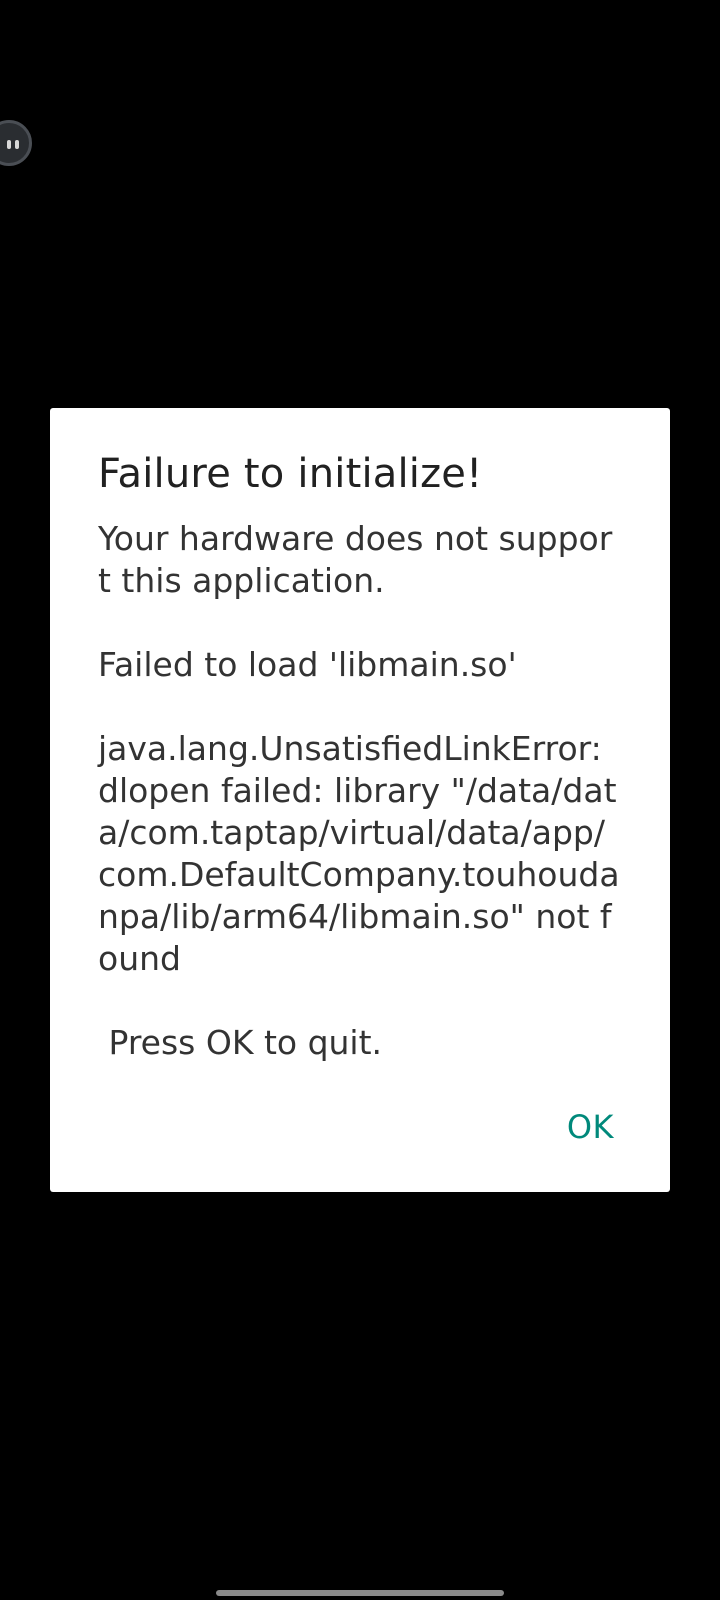  What do you see at coordinates (360, 1593) in the screenshot?
I see `gesture-nav-handle` at bounding box center [360, 1593].